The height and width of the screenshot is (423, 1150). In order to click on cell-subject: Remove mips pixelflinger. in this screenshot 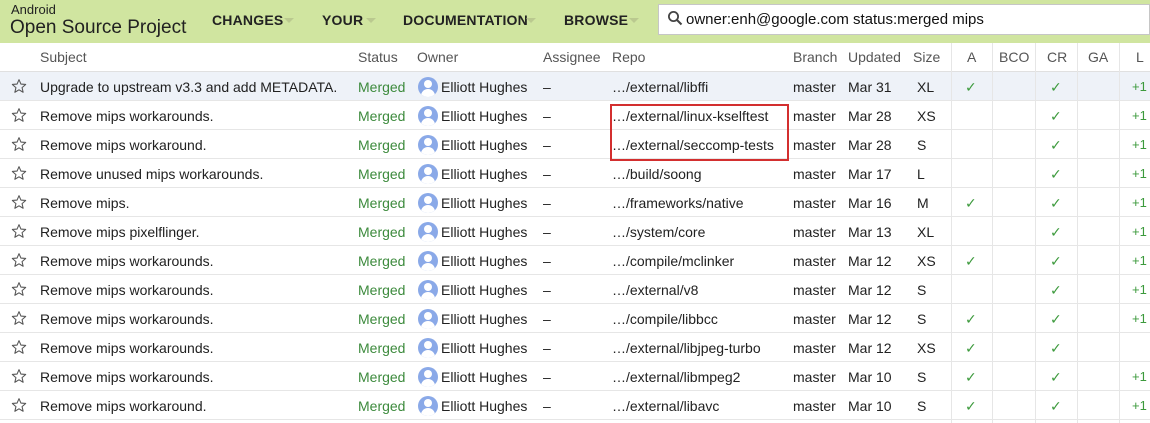, I will do `click(120, 232)`.